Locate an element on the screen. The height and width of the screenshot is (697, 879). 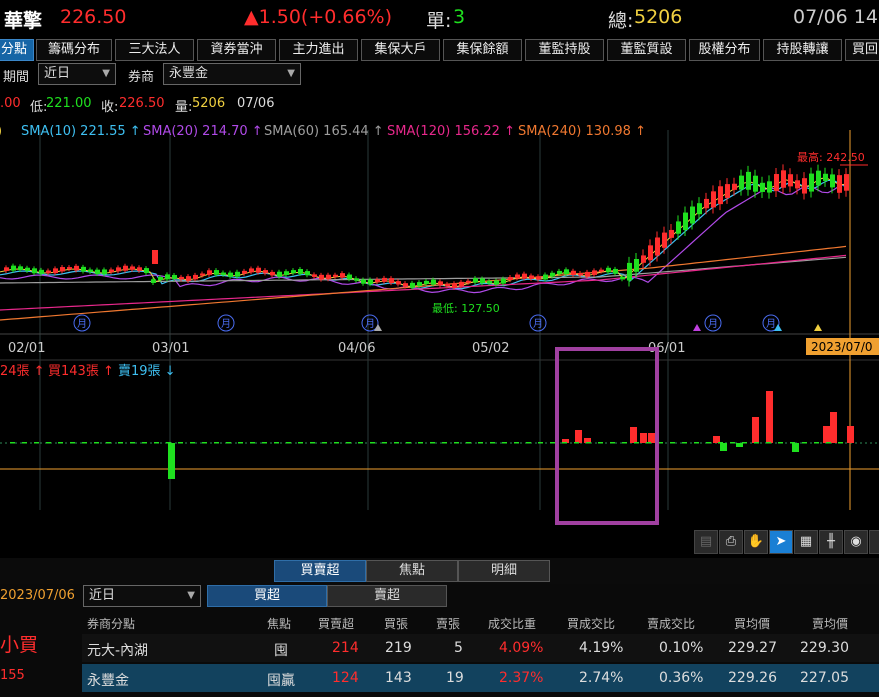
cursor-icon: ➤ is located at coordinates (781, 542).